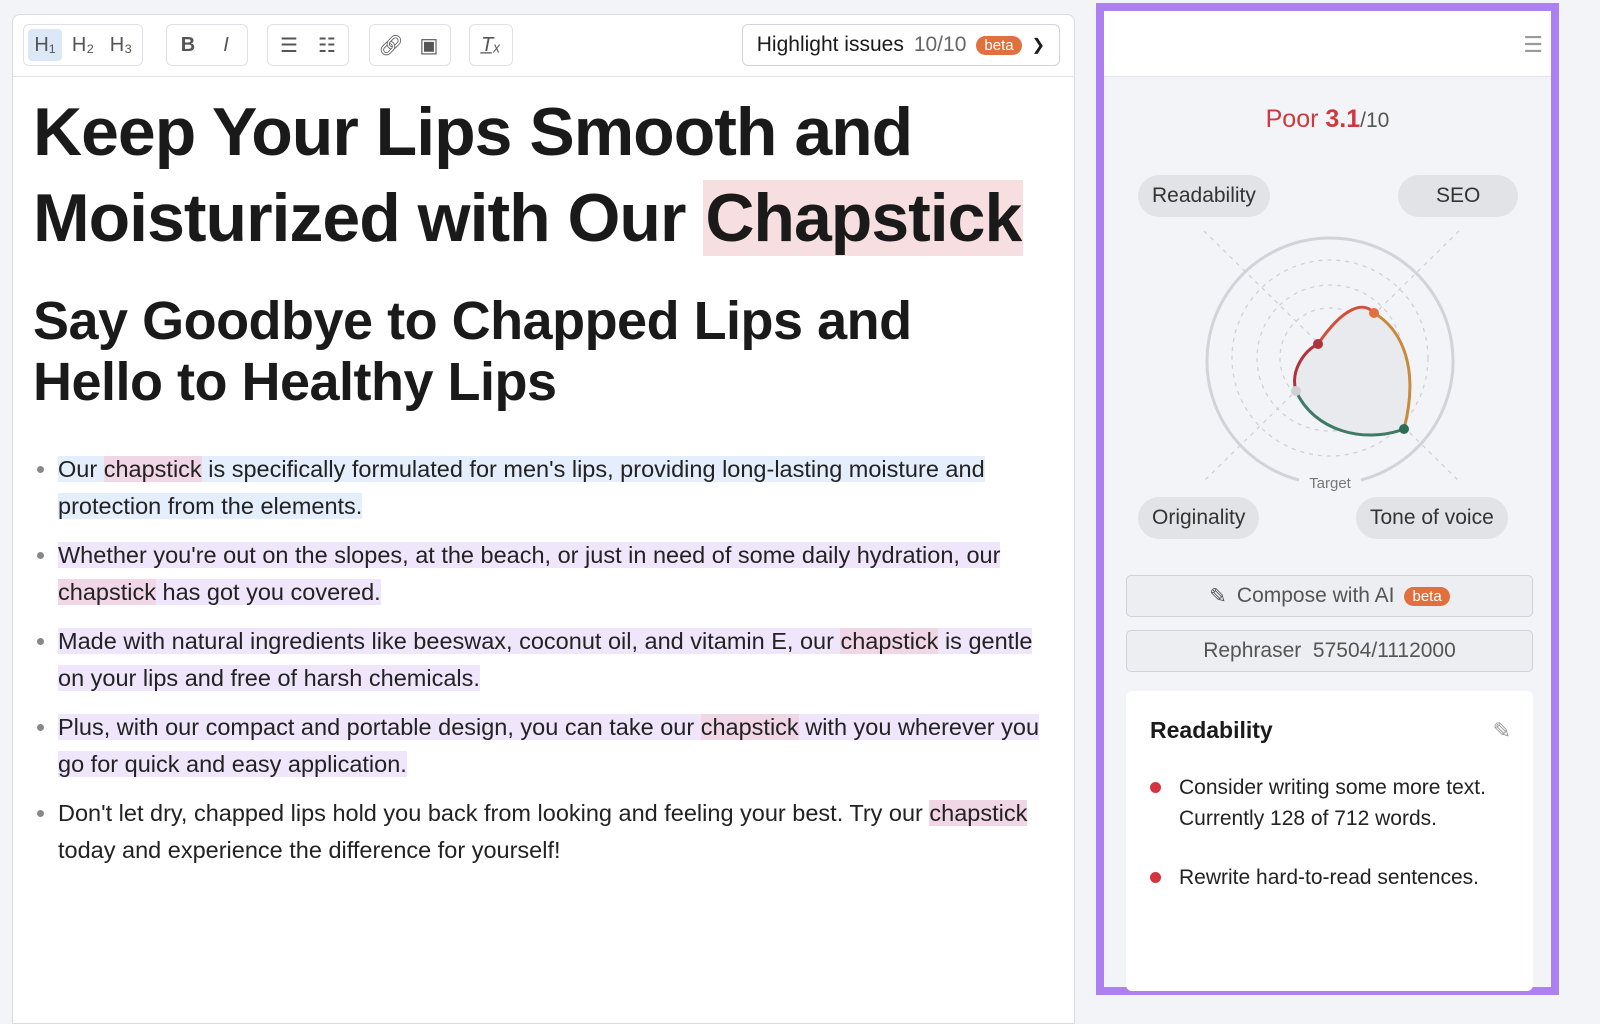  I want to click on image-icon: ▣, so click(429, 45).